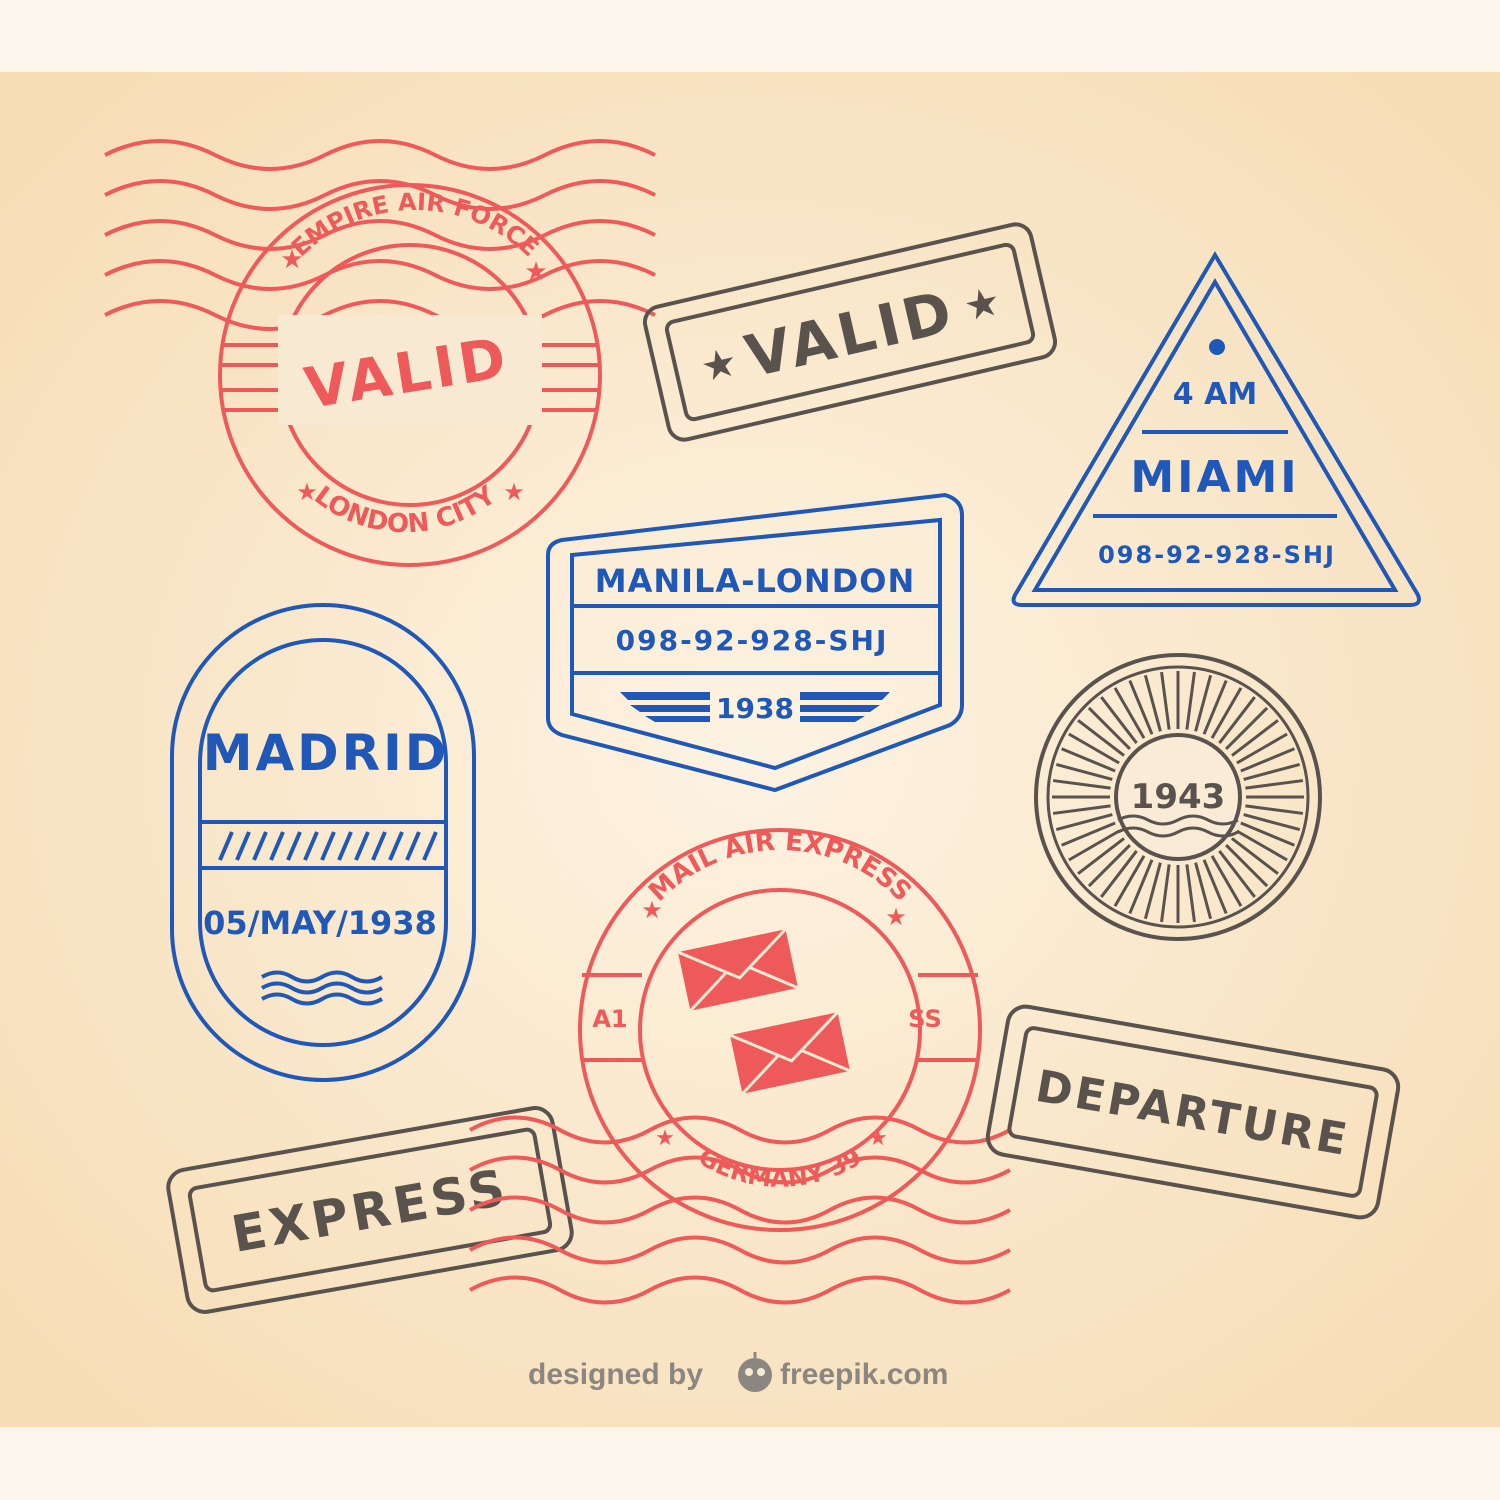  What do you see at coordinates (326, 753) in the screenshot?
I see `madrid-city: MADRID` at bounding box center [326, 753].